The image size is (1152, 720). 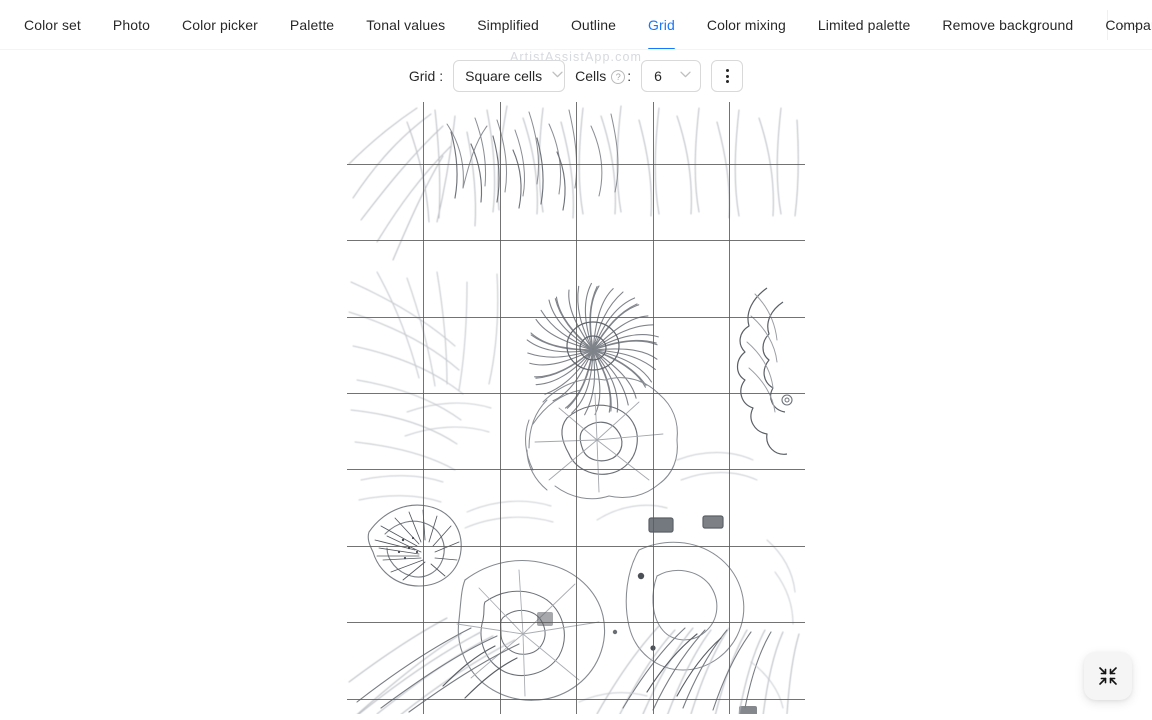 I want to click on kebab-menu-icon, so click(x=727, y=76).